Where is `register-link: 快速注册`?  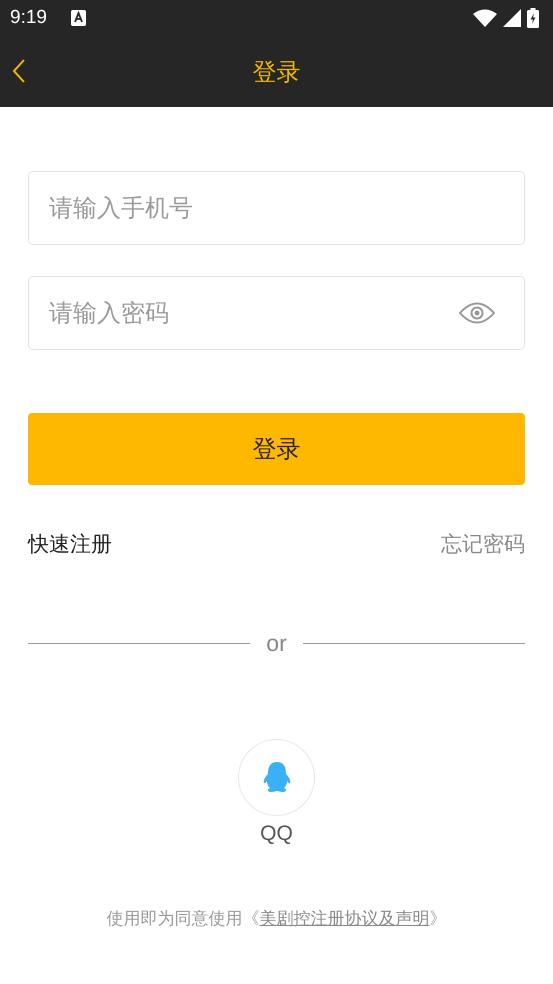 register-link: 快速注册 is located at coordinates (70, 544).